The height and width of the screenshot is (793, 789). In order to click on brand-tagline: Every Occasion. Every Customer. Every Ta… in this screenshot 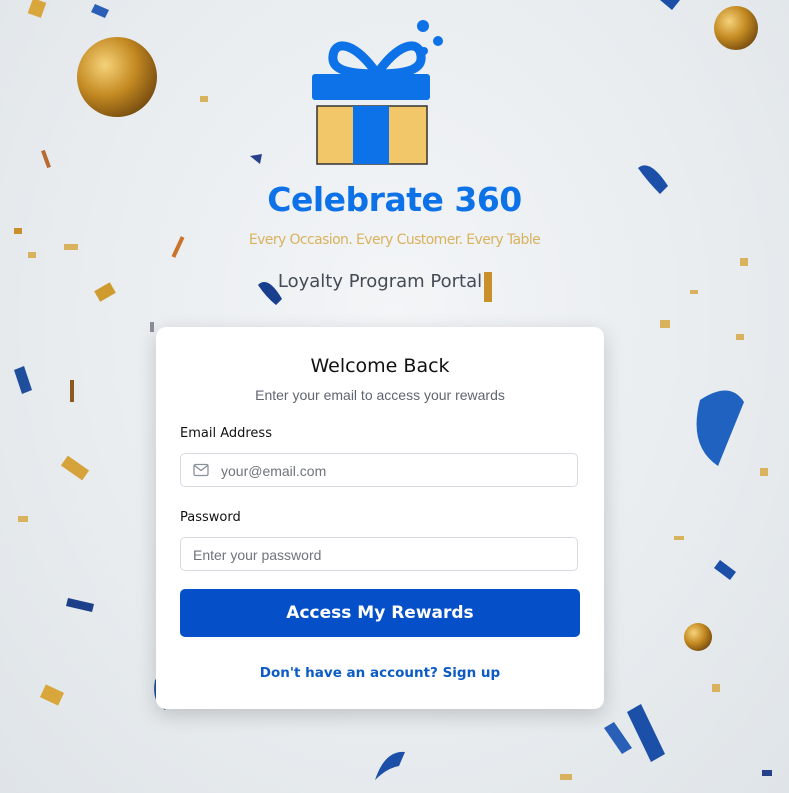, I will do `click(394, 240)`.